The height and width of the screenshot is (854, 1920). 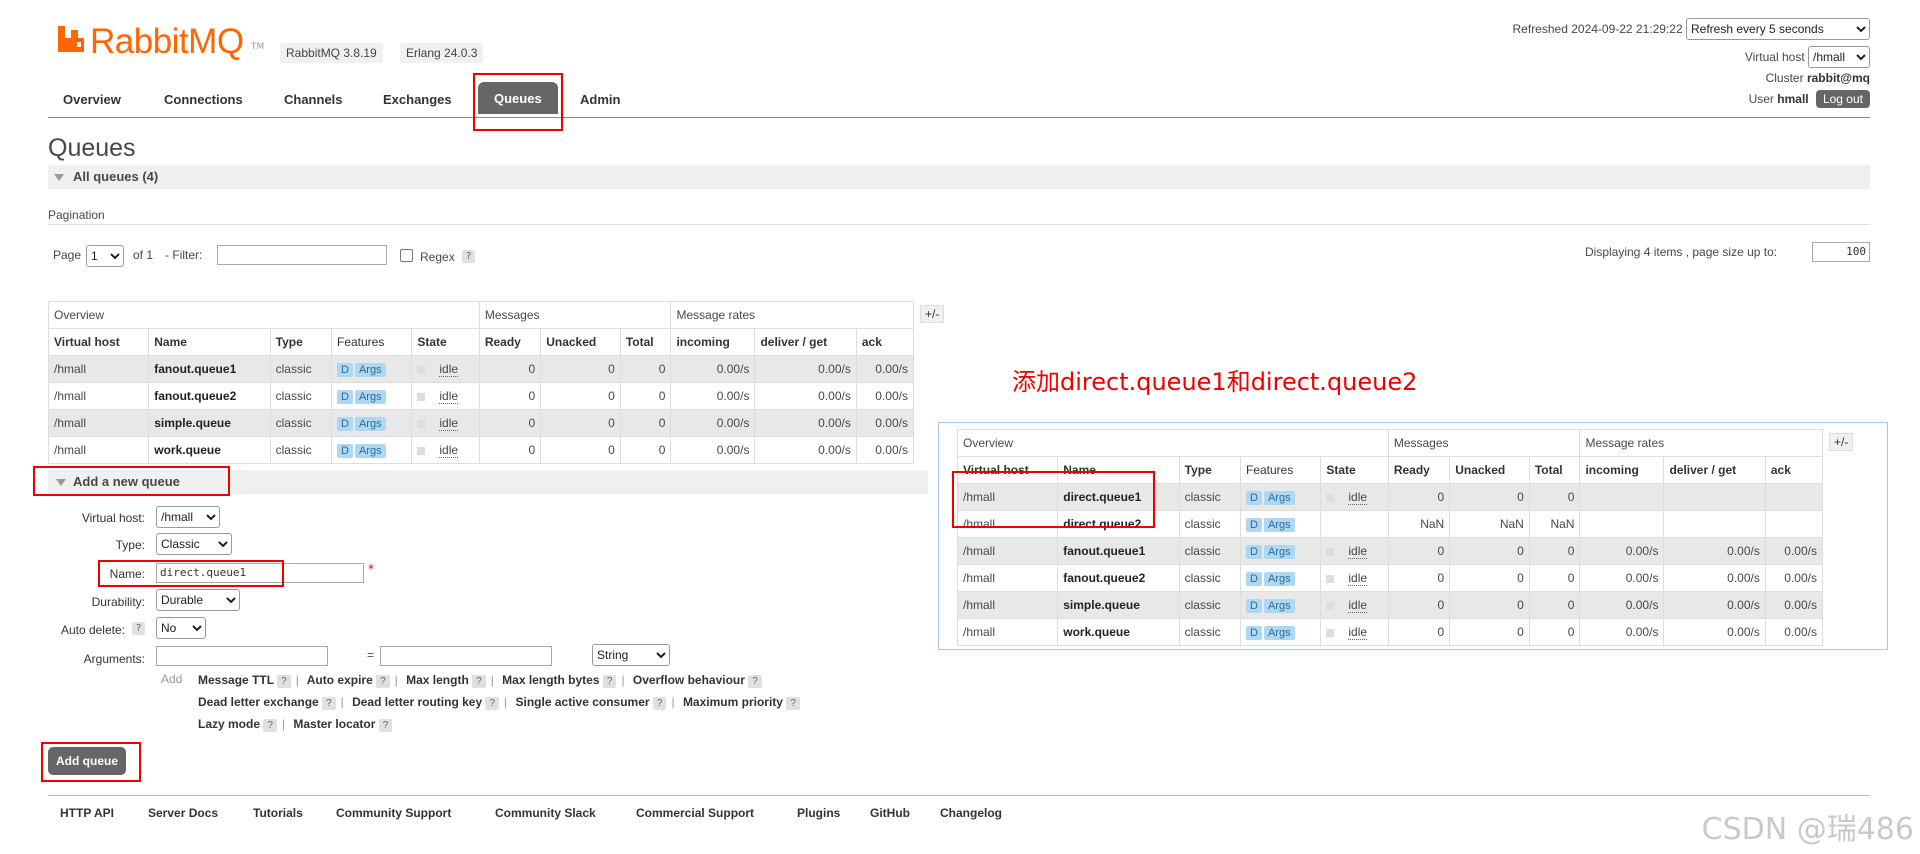 I want to click on footer-community-support-link: Community Support, so click(x=393, y=813).